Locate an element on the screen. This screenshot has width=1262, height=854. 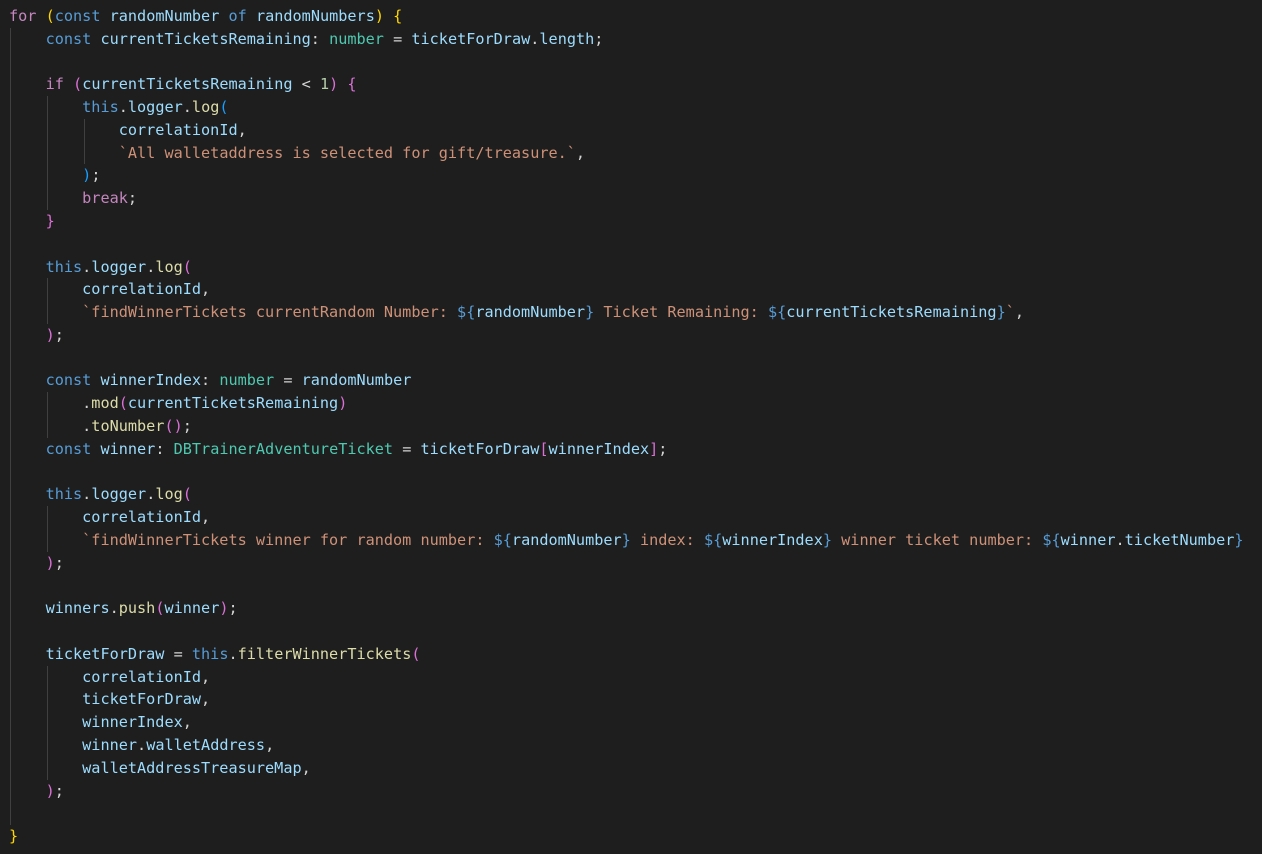
code-token: if is located at coordinates (54, 84).